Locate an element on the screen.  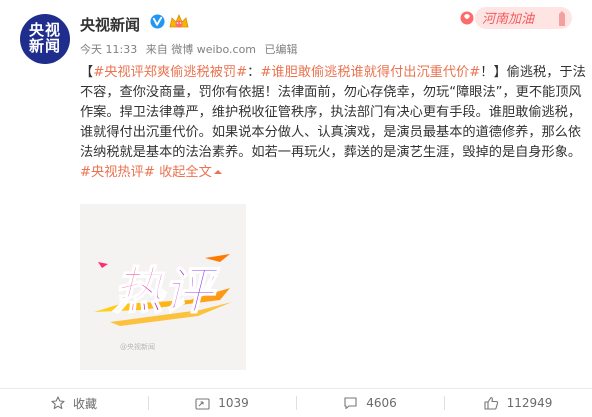
collapse-label: 收起全文 is located at coordinates (185, 172).